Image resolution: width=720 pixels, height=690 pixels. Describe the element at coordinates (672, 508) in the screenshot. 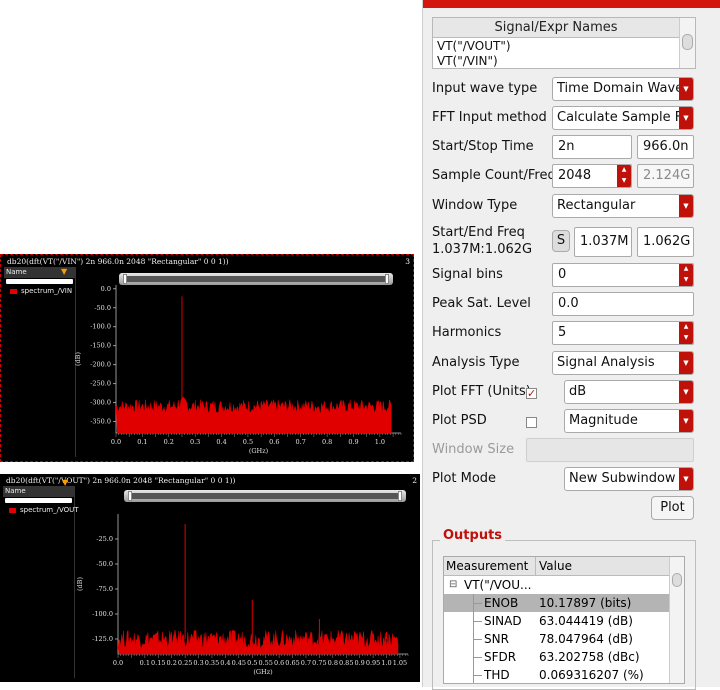

I see `plot-button: Plot` at that location.